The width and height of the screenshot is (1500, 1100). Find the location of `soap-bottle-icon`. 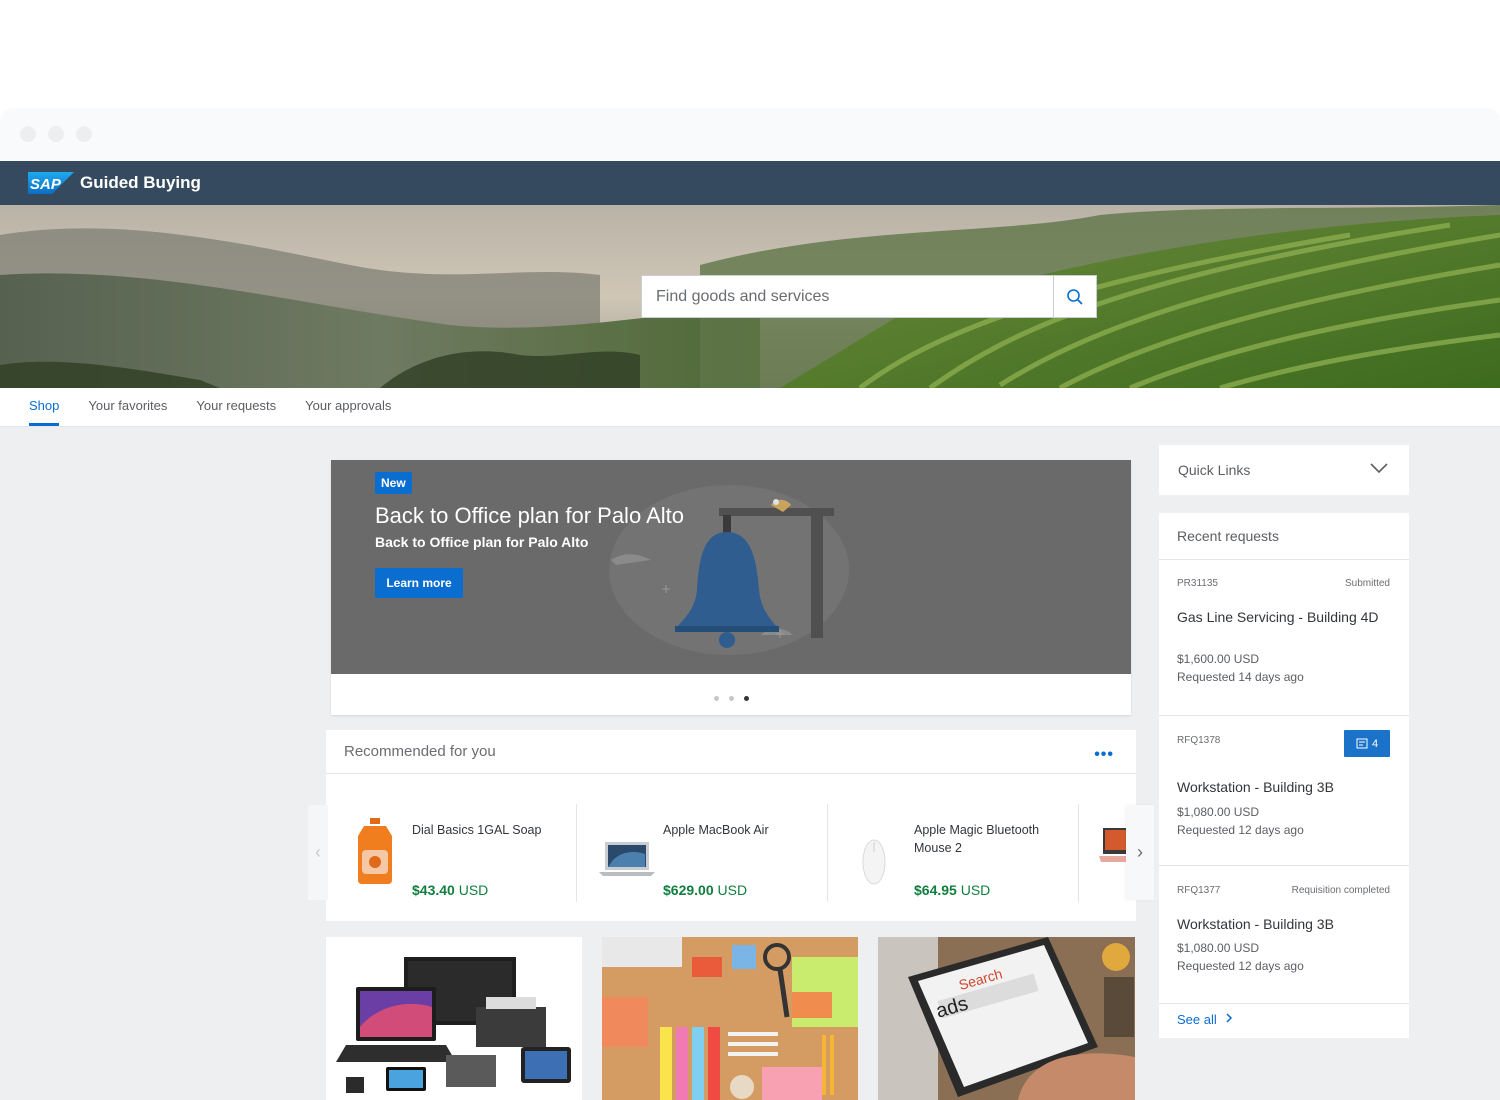

soap-bottle-icon is located at coordinates (375, 851).